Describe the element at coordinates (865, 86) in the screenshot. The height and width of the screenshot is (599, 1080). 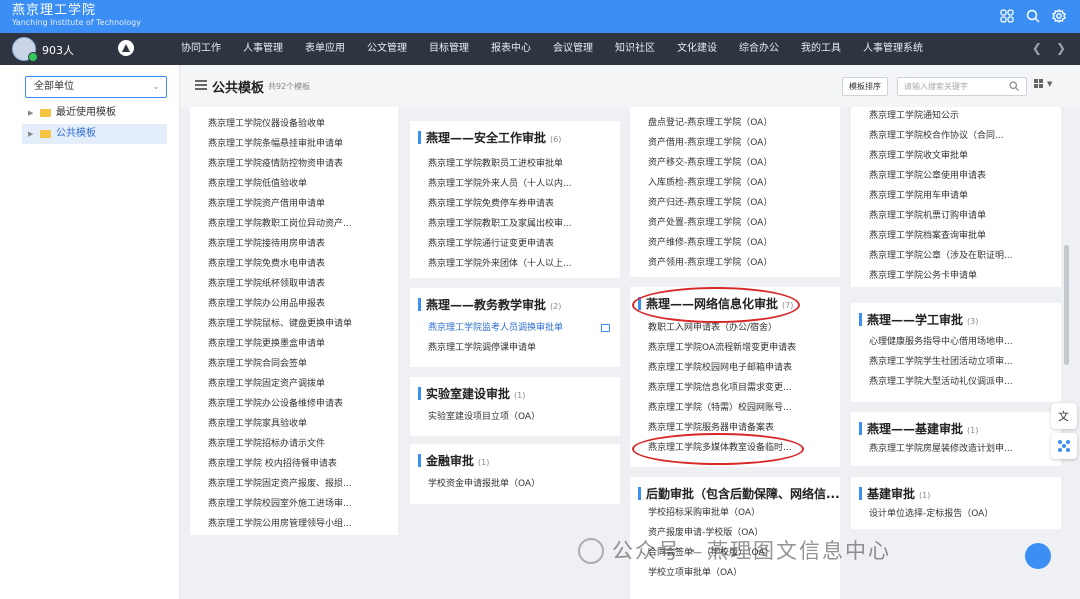
I see `sort-button: 模板排序` at that location.